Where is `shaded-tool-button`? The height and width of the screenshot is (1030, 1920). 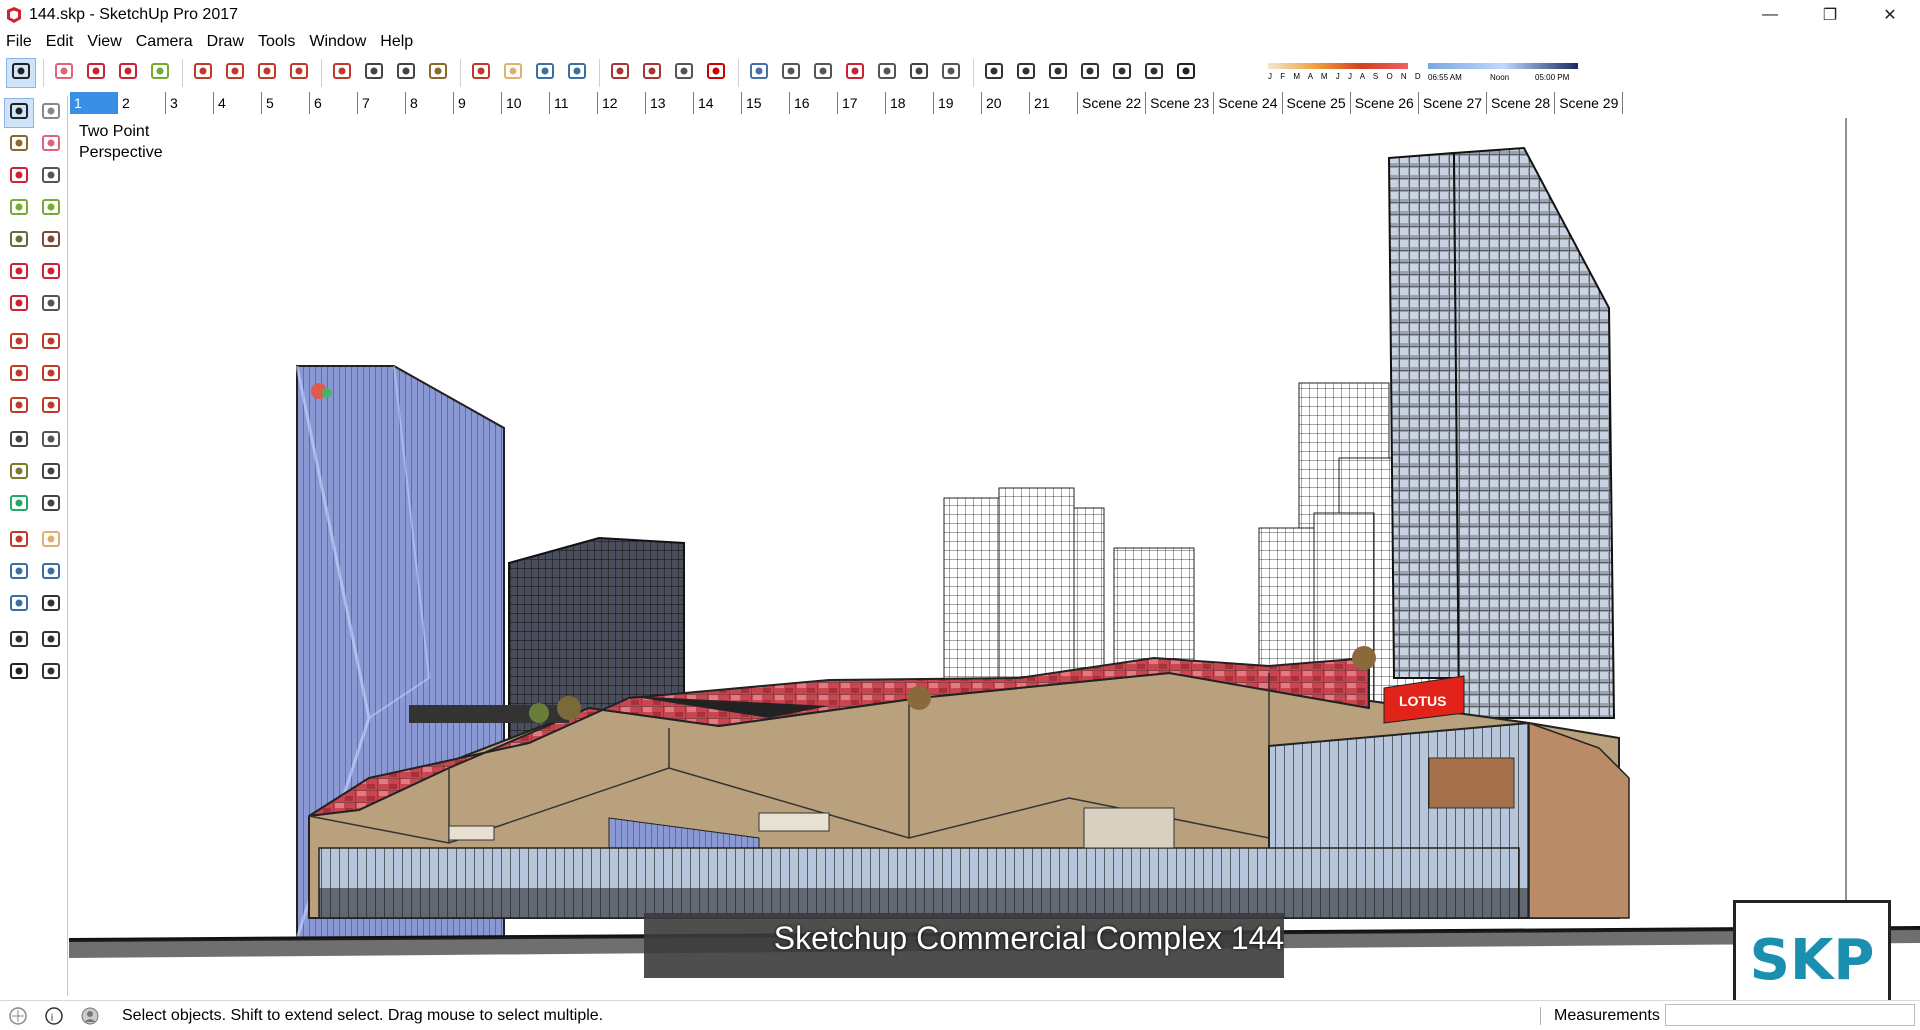 shaded-tool-button is located at coordinates (887, 73).